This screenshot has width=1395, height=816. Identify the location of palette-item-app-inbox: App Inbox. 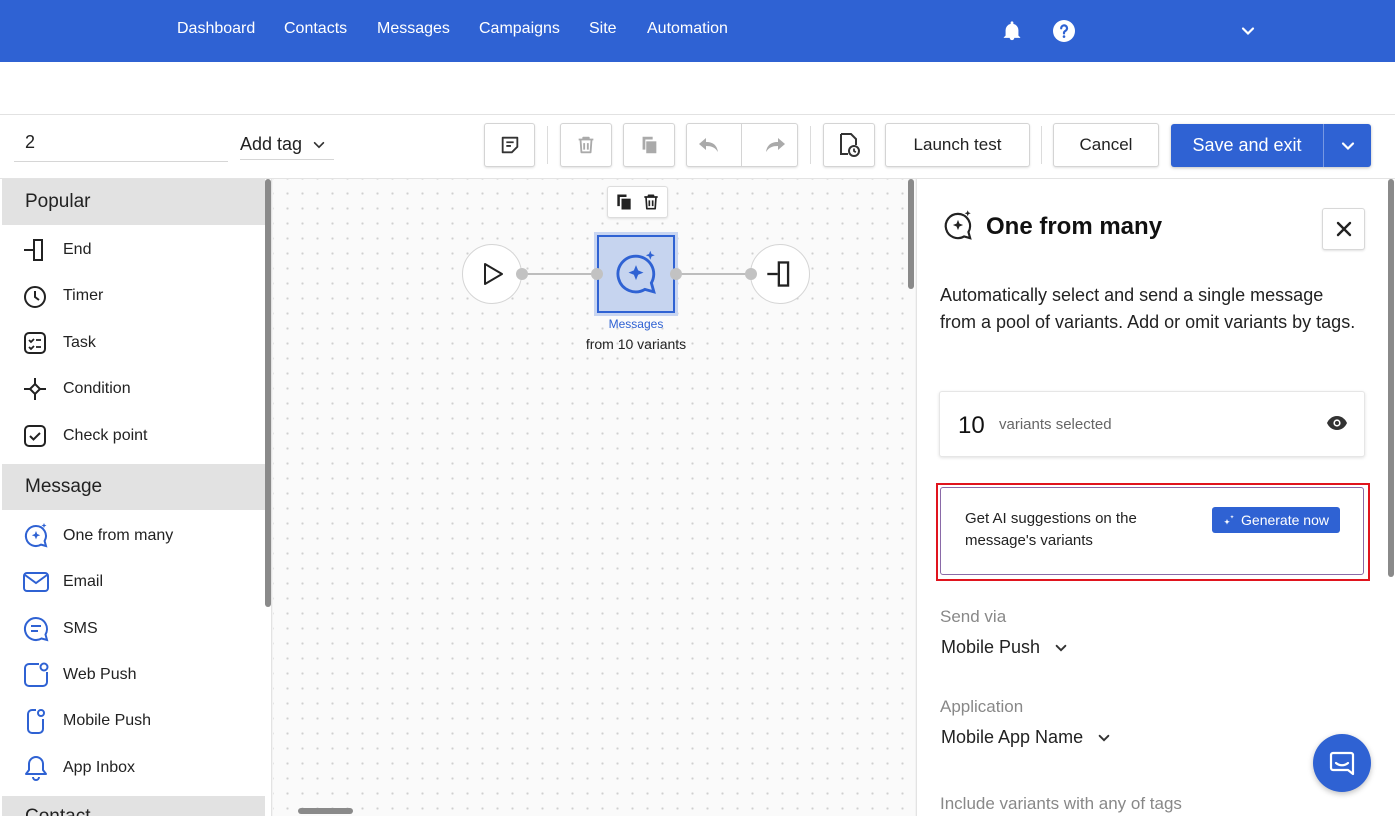
(78, 768).